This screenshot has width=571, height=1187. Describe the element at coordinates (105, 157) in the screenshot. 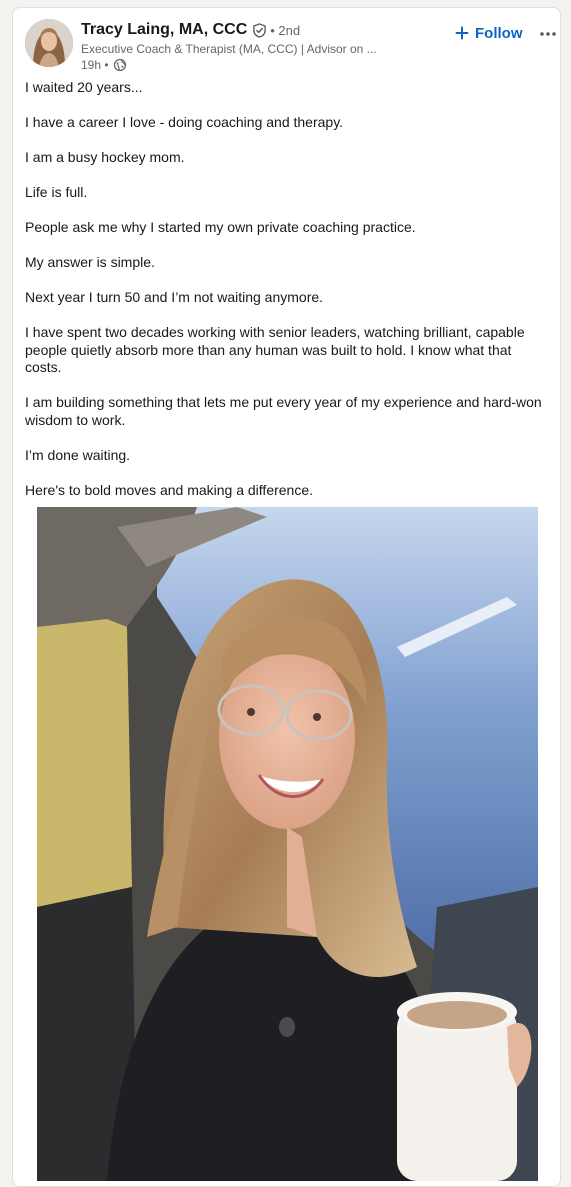

I see `post-paragraph: I am a busy hockey mom.` at that location.